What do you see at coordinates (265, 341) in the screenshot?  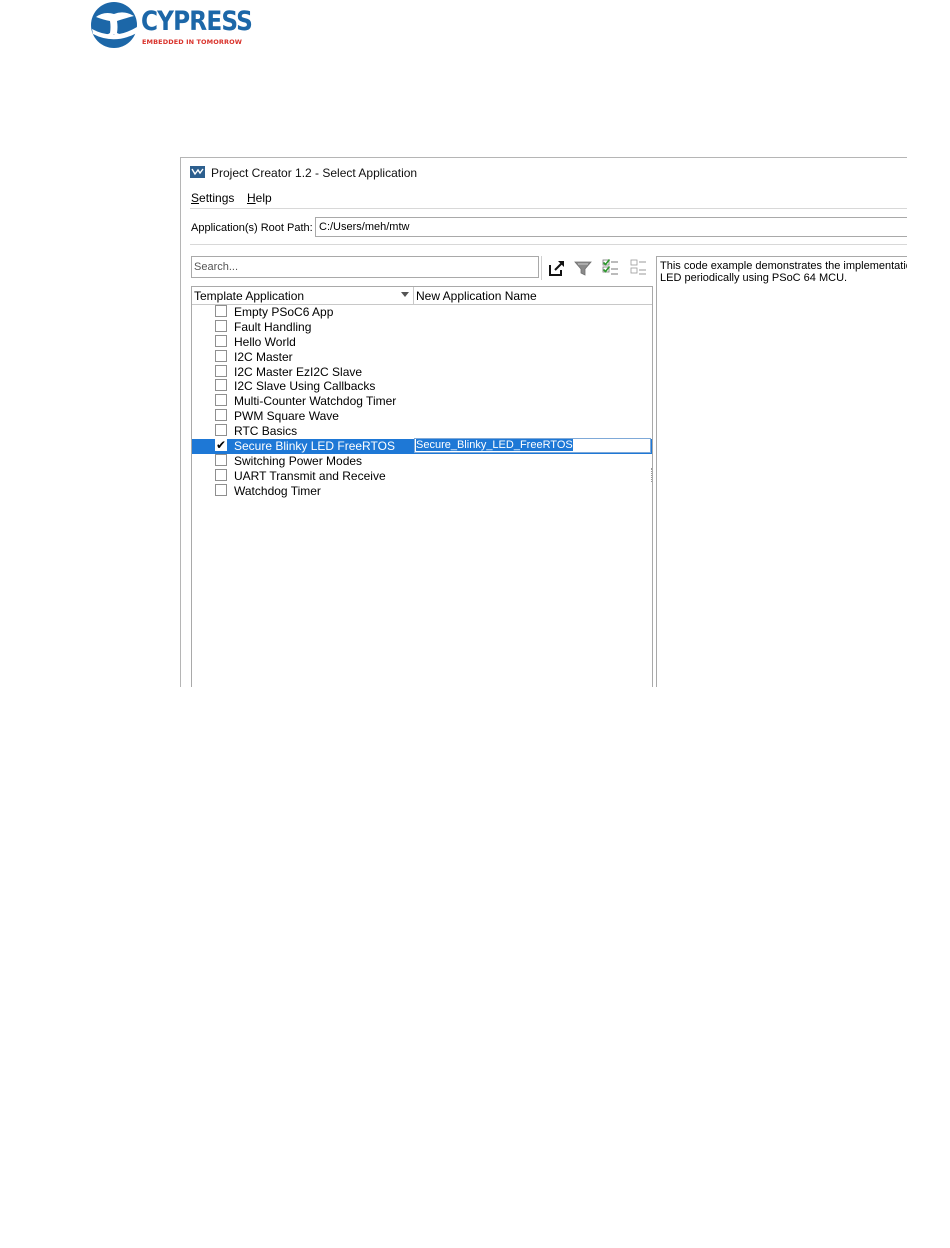 I see `row-label: Hello World` at bounding box center [265, 341].